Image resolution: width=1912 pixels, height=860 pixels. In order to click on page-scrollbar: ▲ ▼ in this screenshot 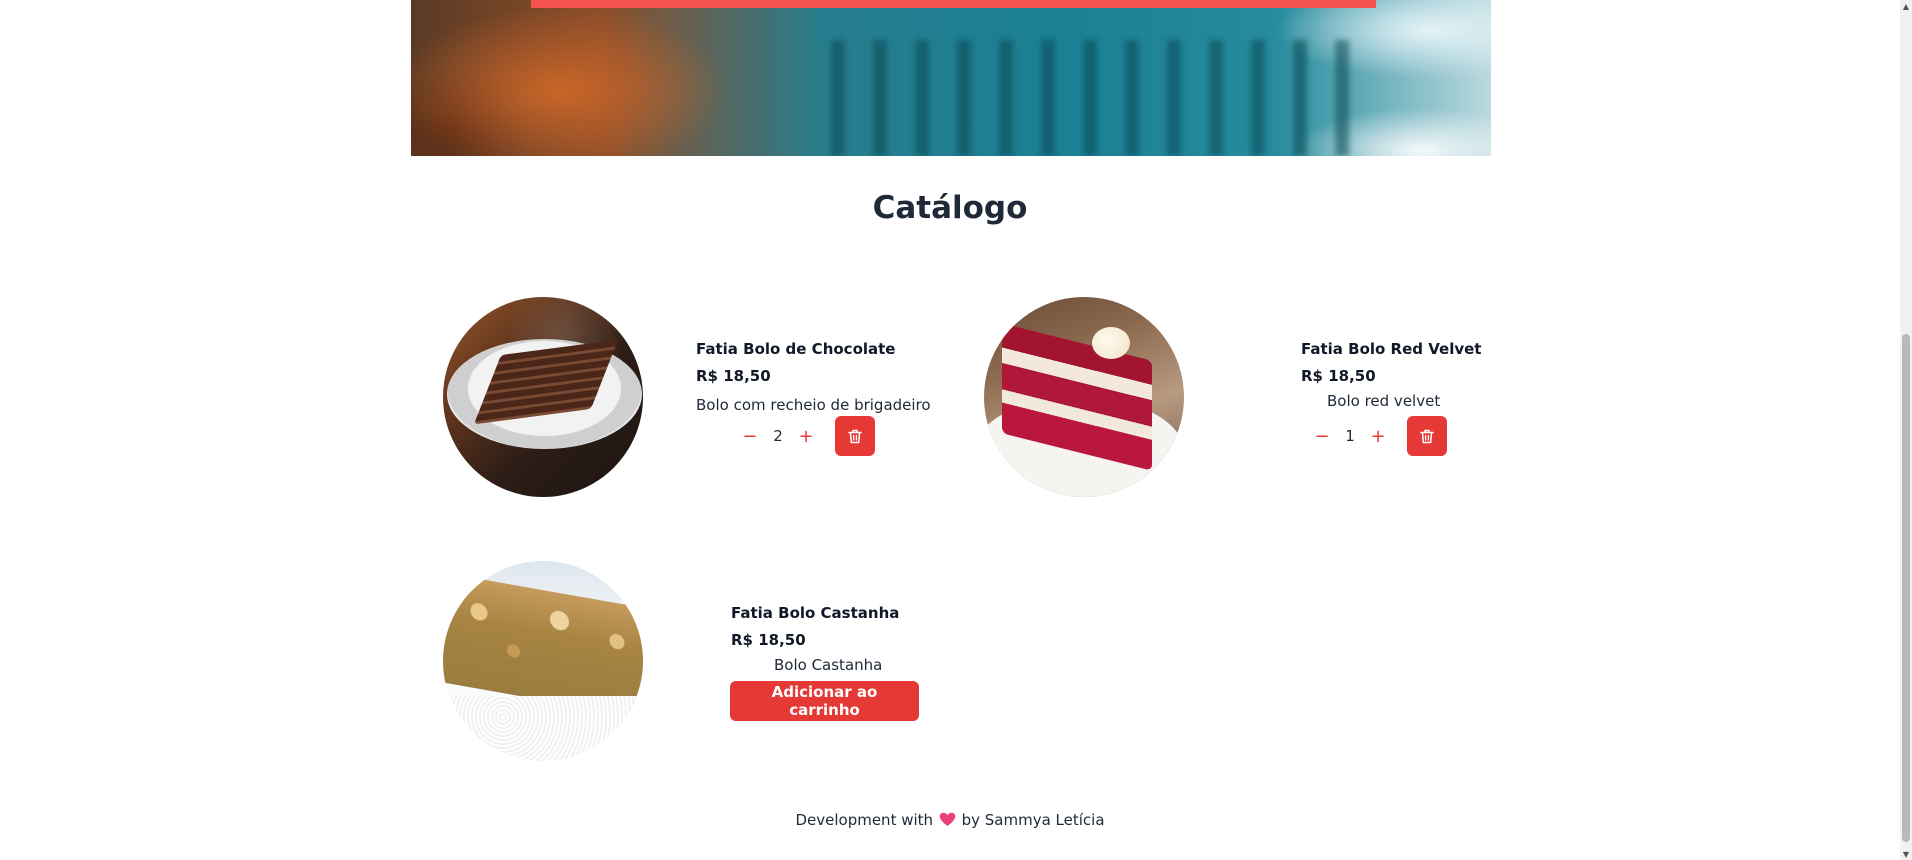, I will do `click(1906, 430)`.